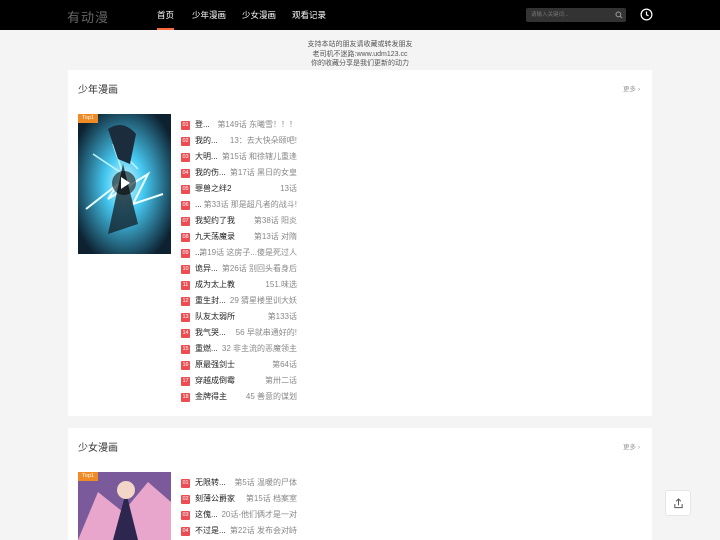  What do you see at coordinates (239, 381) in the screenshot?
I see `list-item: 17 穿越成倒霉 第卅二话` at bounding box center [239, 381].